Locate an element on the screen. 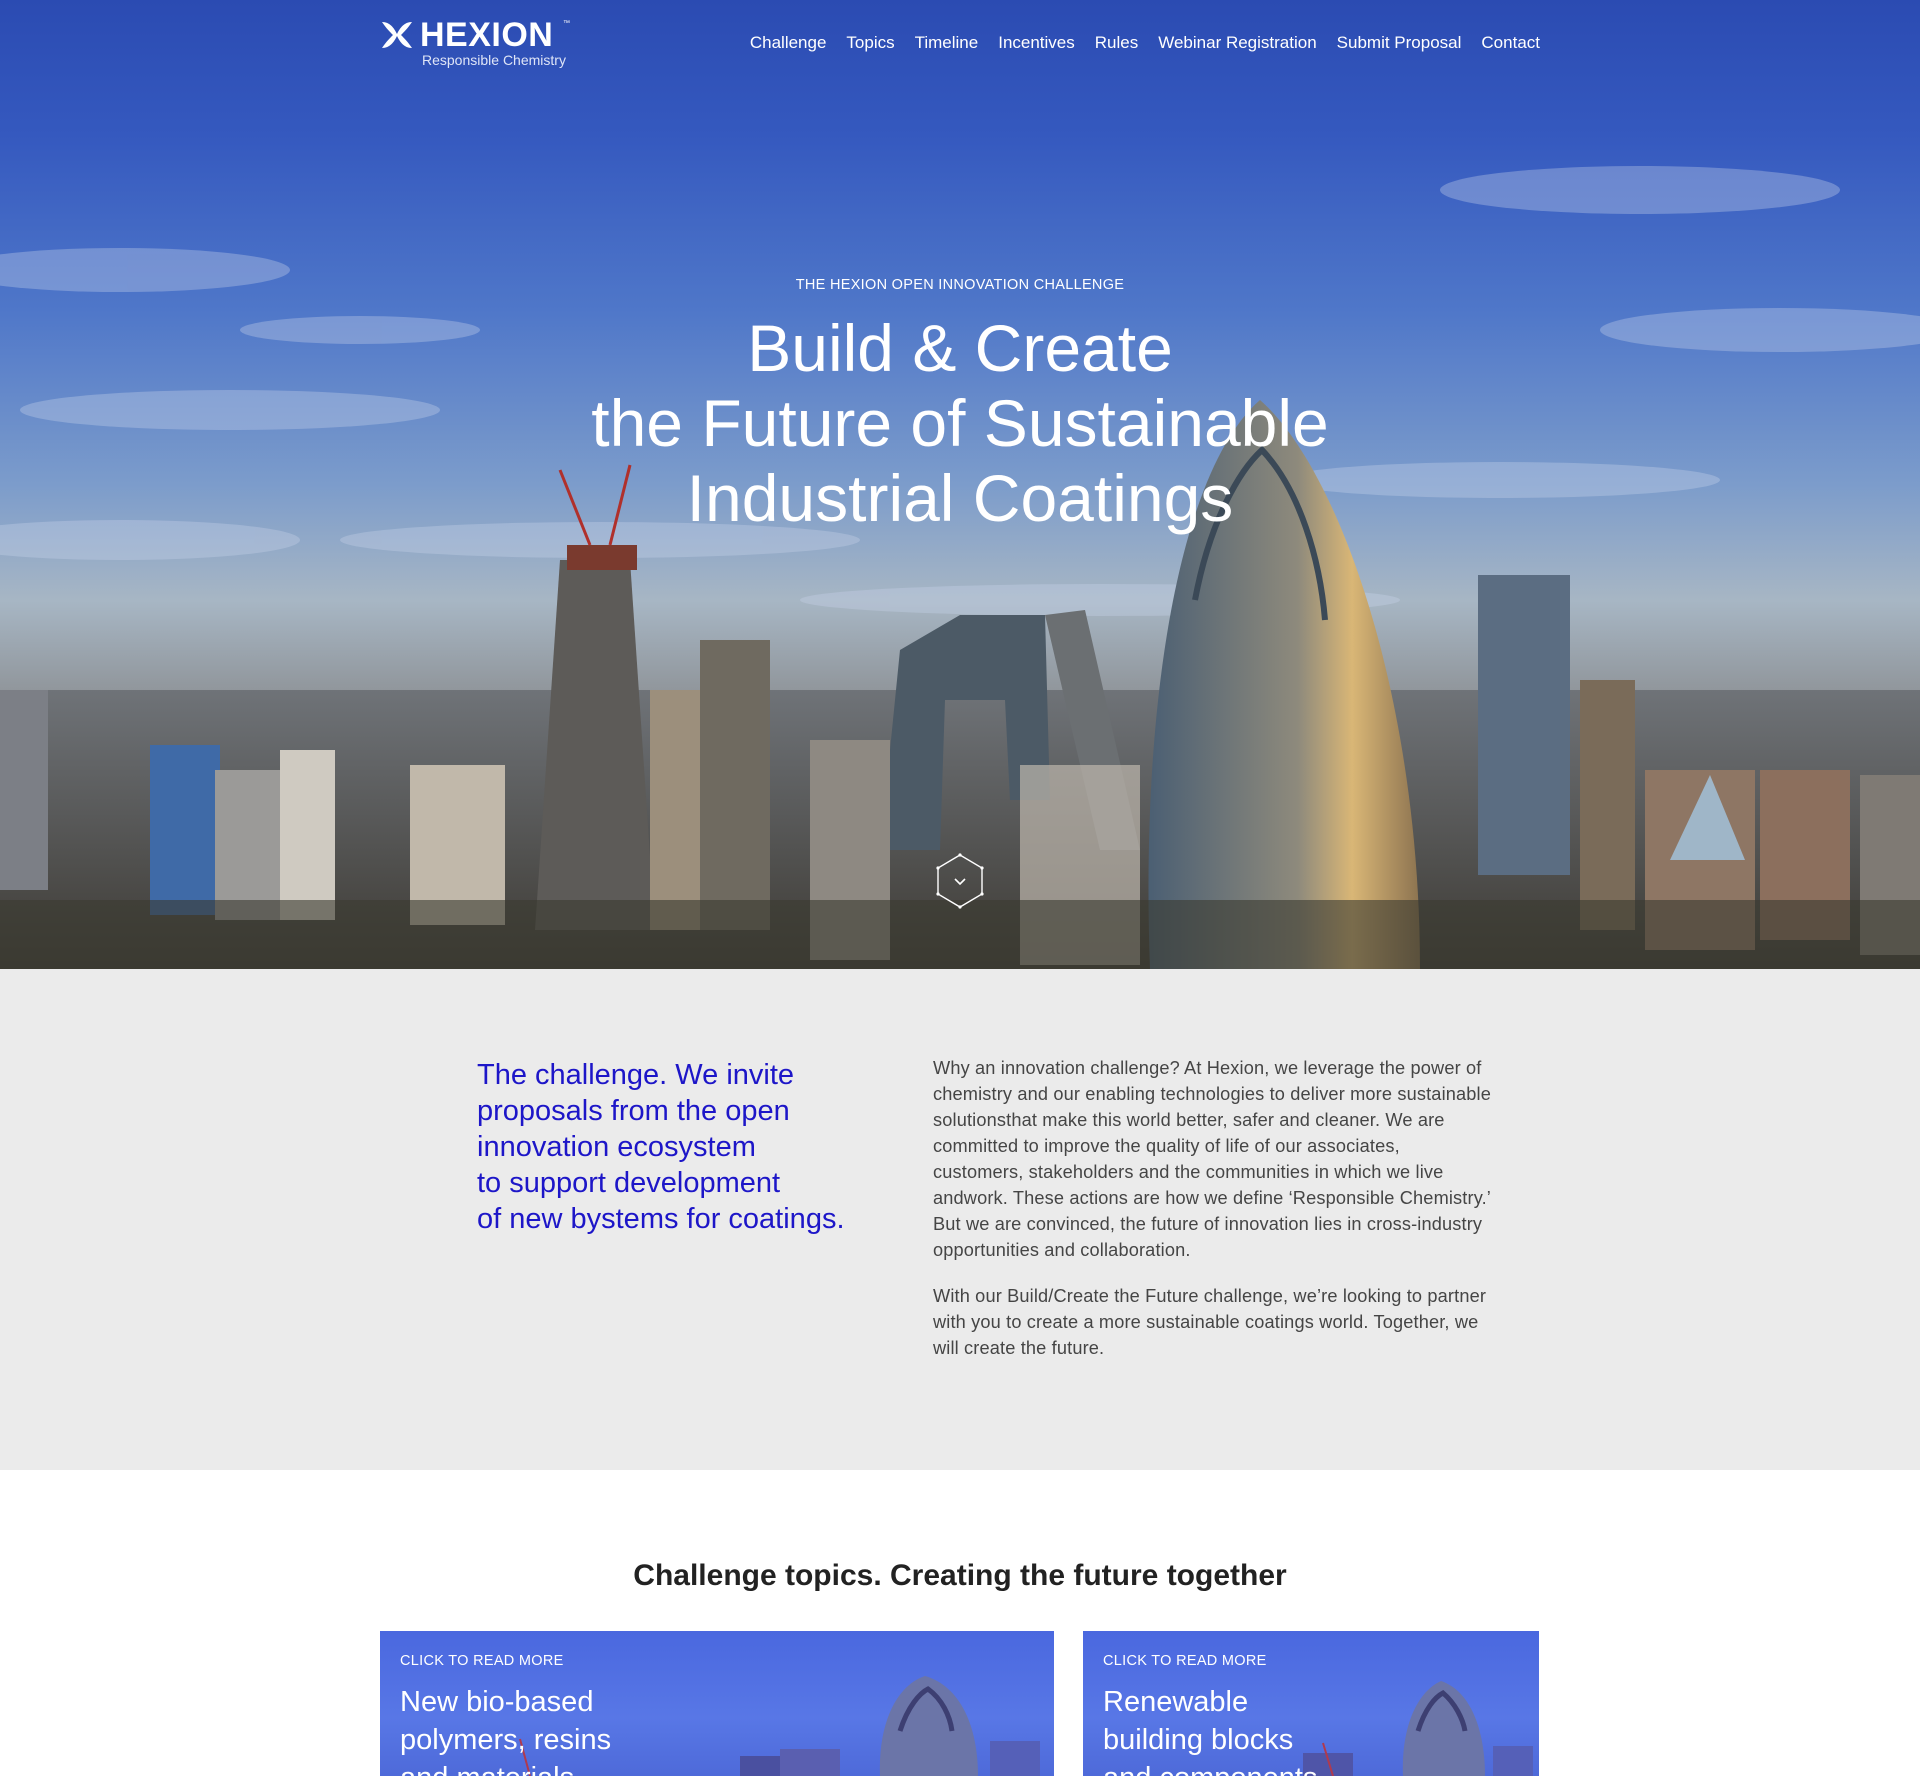 This screenshot has width=1920, height=1776. hero-title-line: Industrial Coatings is located at coordinates (960, 498).